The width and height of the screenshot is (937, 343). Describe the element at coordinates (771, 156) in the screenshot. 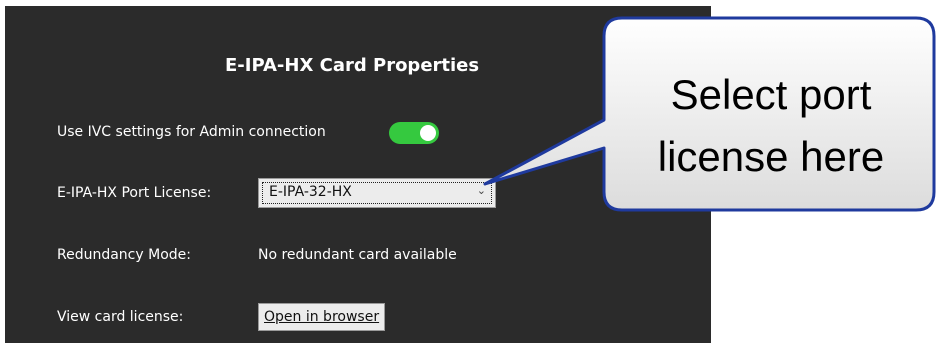

I see `callout-line-2: license here` at that location.